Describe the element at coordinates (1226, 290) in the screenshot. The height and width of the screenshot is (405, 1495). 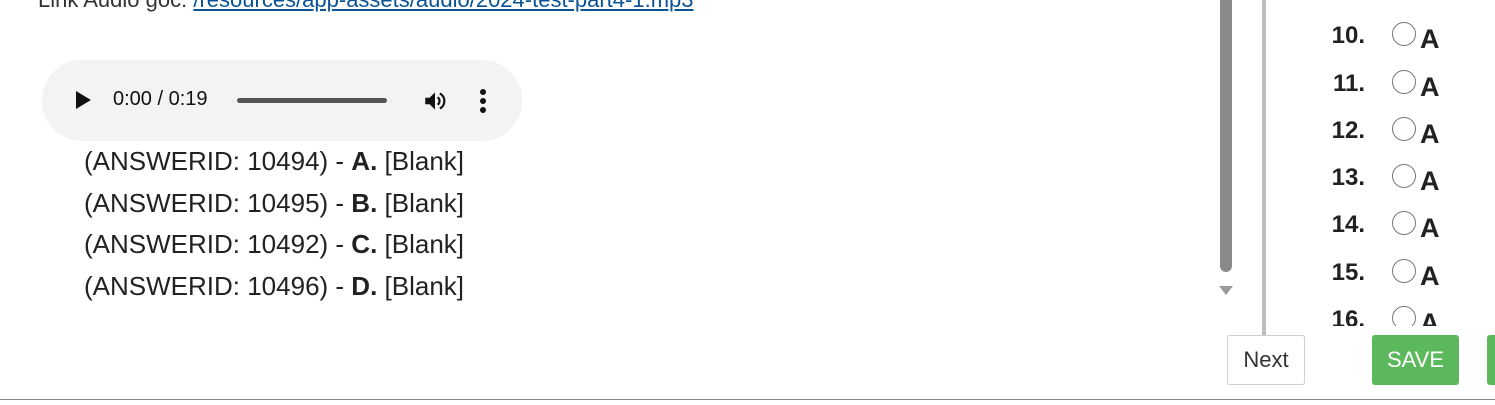
I see `scroll-down-arrow-icon` at that location.